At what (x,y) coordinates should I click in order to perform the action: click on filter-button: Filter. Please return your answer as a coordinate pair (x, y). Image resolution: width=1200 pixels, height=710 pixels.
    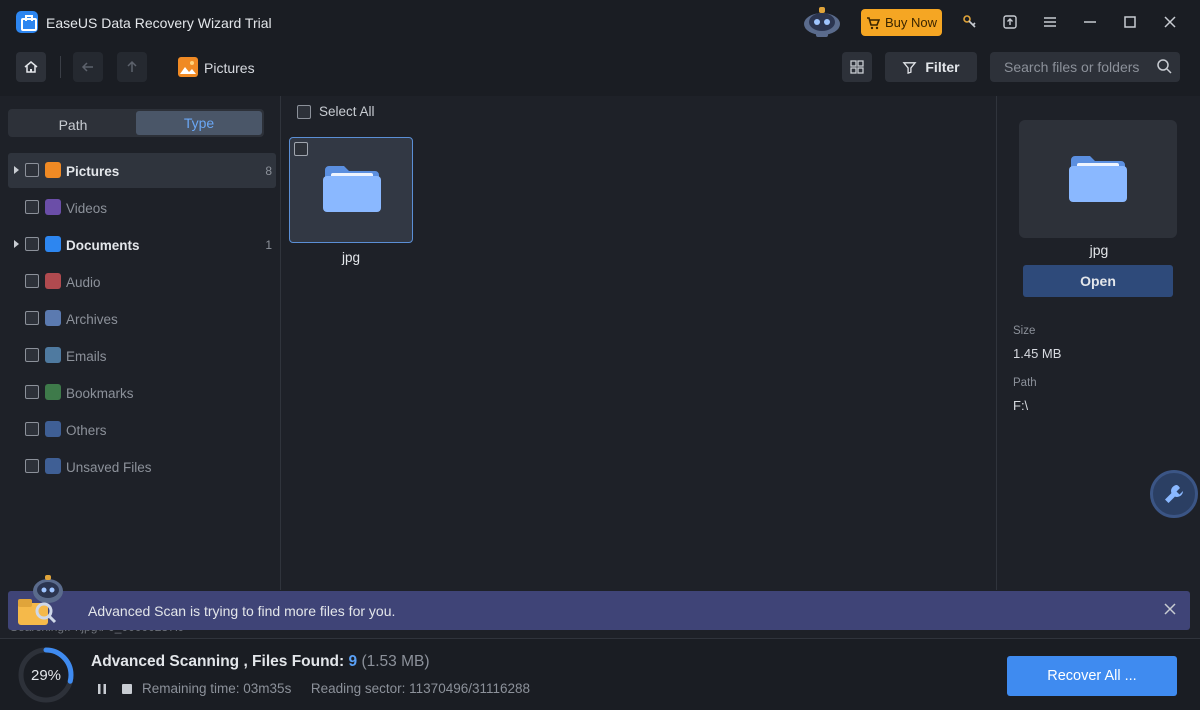
    Looking at the image, I should click on (931, 67).